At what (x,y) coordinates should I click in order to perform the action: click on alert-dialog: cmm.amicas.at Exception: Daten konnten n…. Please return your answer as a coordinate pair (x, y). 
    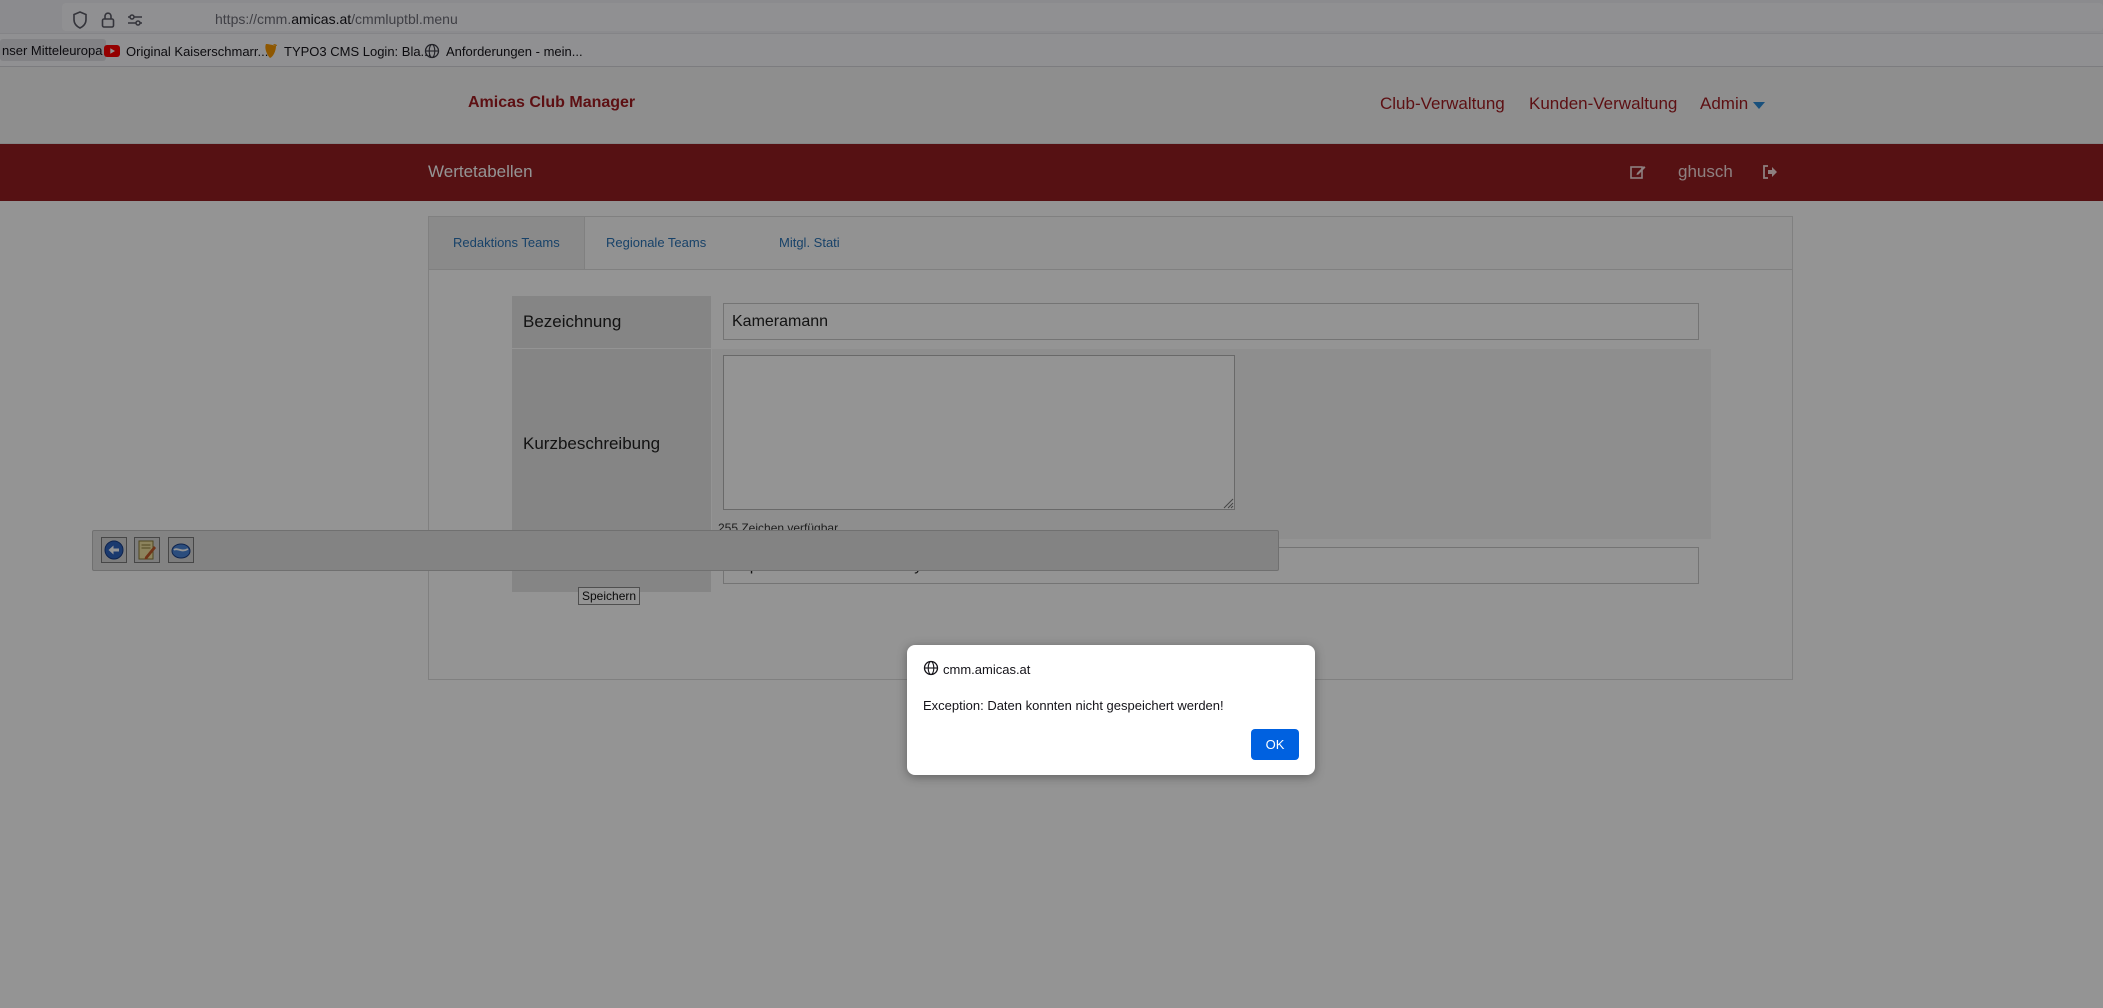
    Looking at the image, I should click on (1111, 710).